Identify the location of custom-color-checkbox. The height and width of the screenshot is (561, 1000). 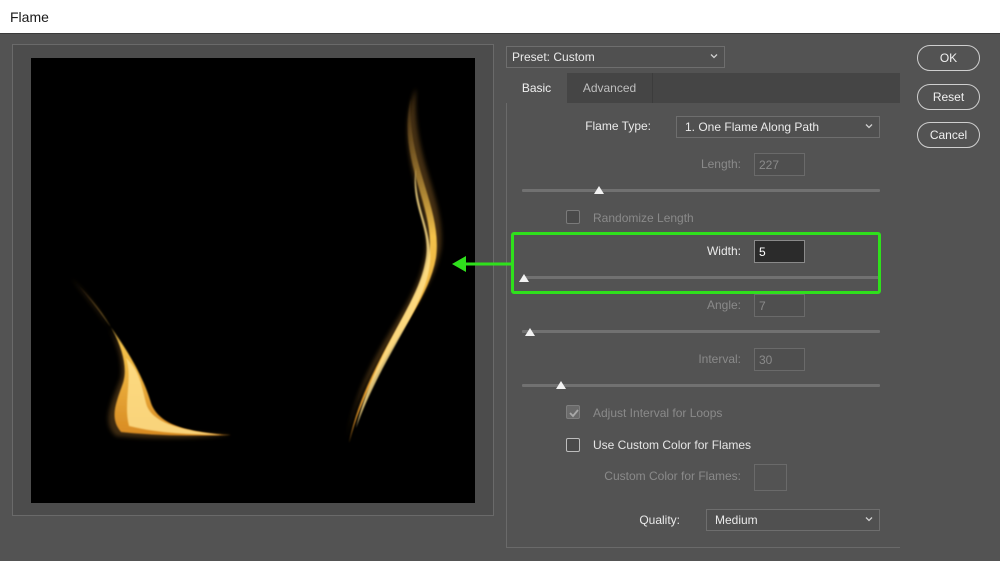
(573, 445).